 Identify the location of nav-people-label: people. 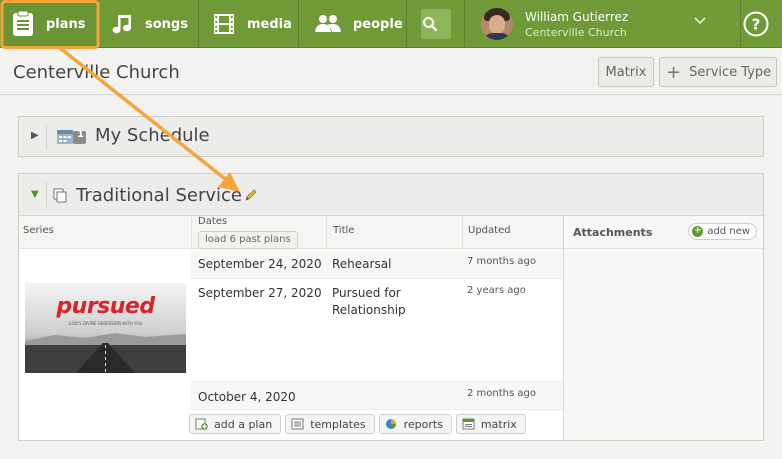
(378, 24).